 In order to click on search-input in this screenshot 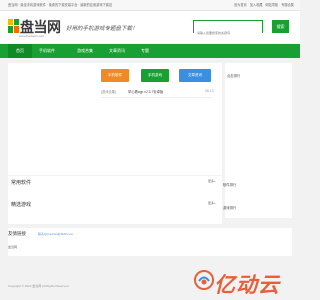, I will do `click(228, 33)`.